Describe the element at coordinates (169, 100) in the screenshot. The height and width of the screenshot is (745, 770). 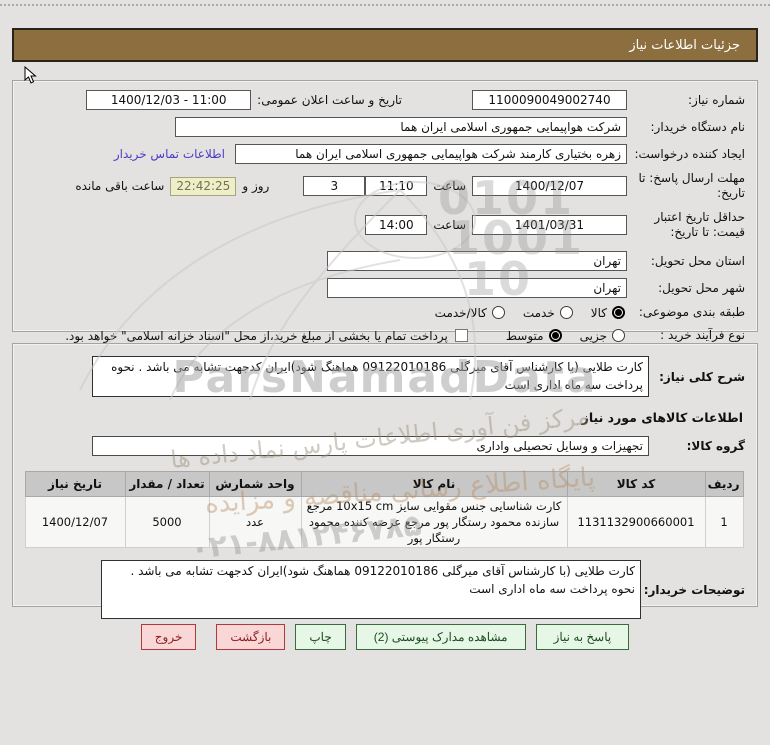
I see `announce-field: 1400/12/03 - 11:00` at that location.